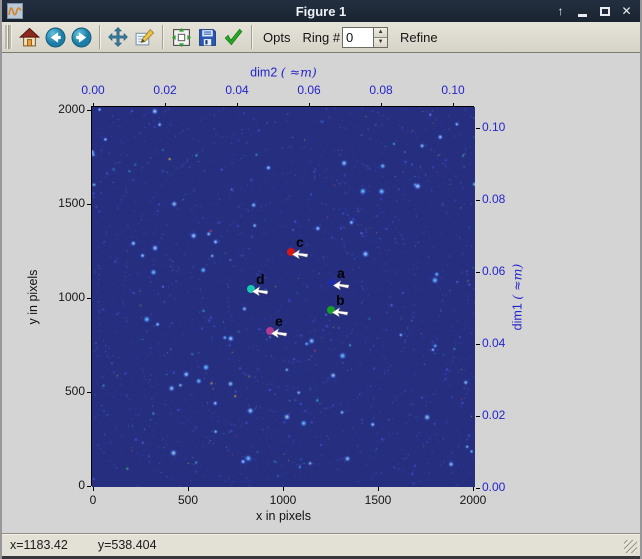 This screenshot has width=642, height=559. Describe the element at coordinates (260, 279) in the screenshot. I see `control-point-label-d: d` at that location.